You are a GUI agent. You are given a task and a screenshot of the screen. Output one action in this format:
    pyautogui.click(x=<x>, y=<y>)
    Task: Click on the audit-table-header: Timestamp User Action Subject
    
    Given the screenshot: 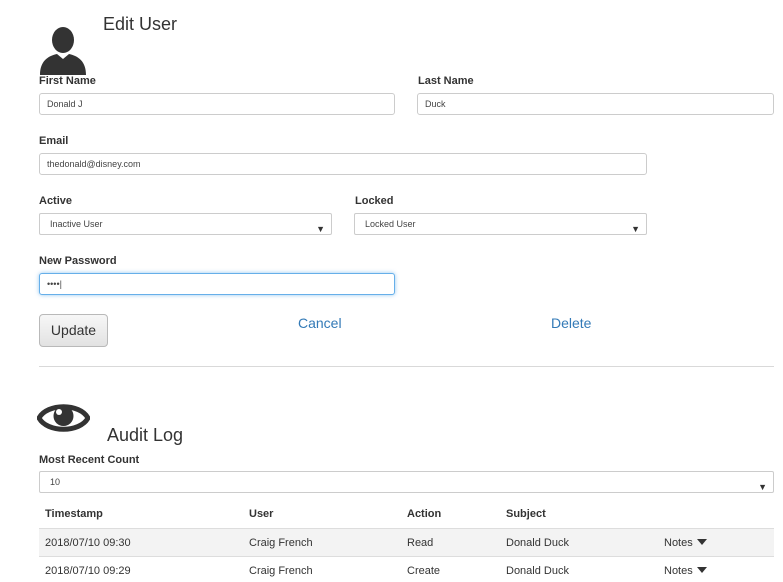 What is the action you would take?
    pyautogui.click(x=406, y=514)
    